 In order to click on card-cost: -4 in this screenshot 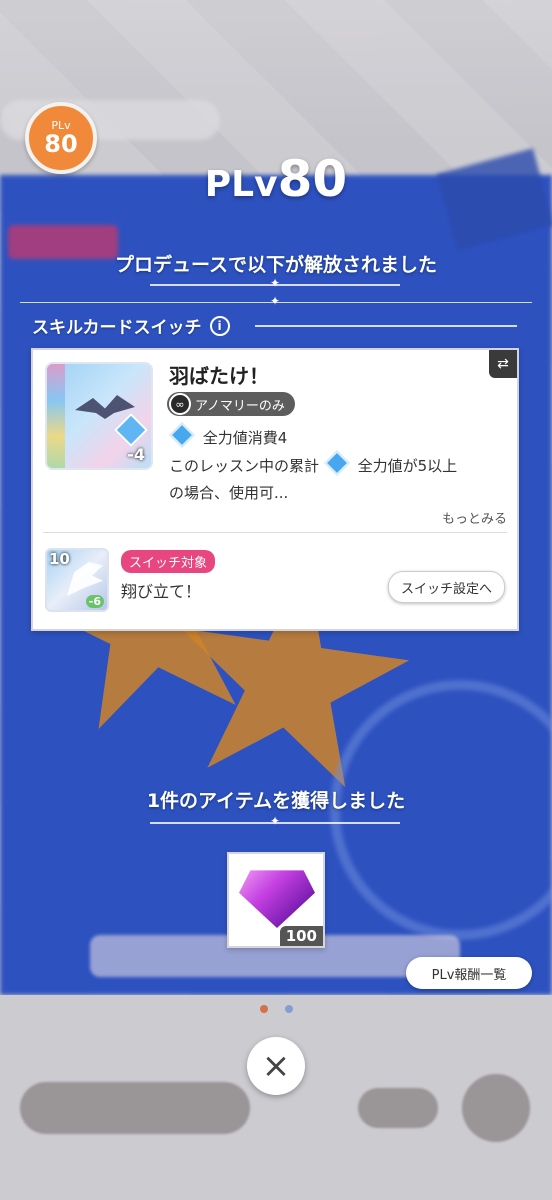, I will do `click(136, 454)`.